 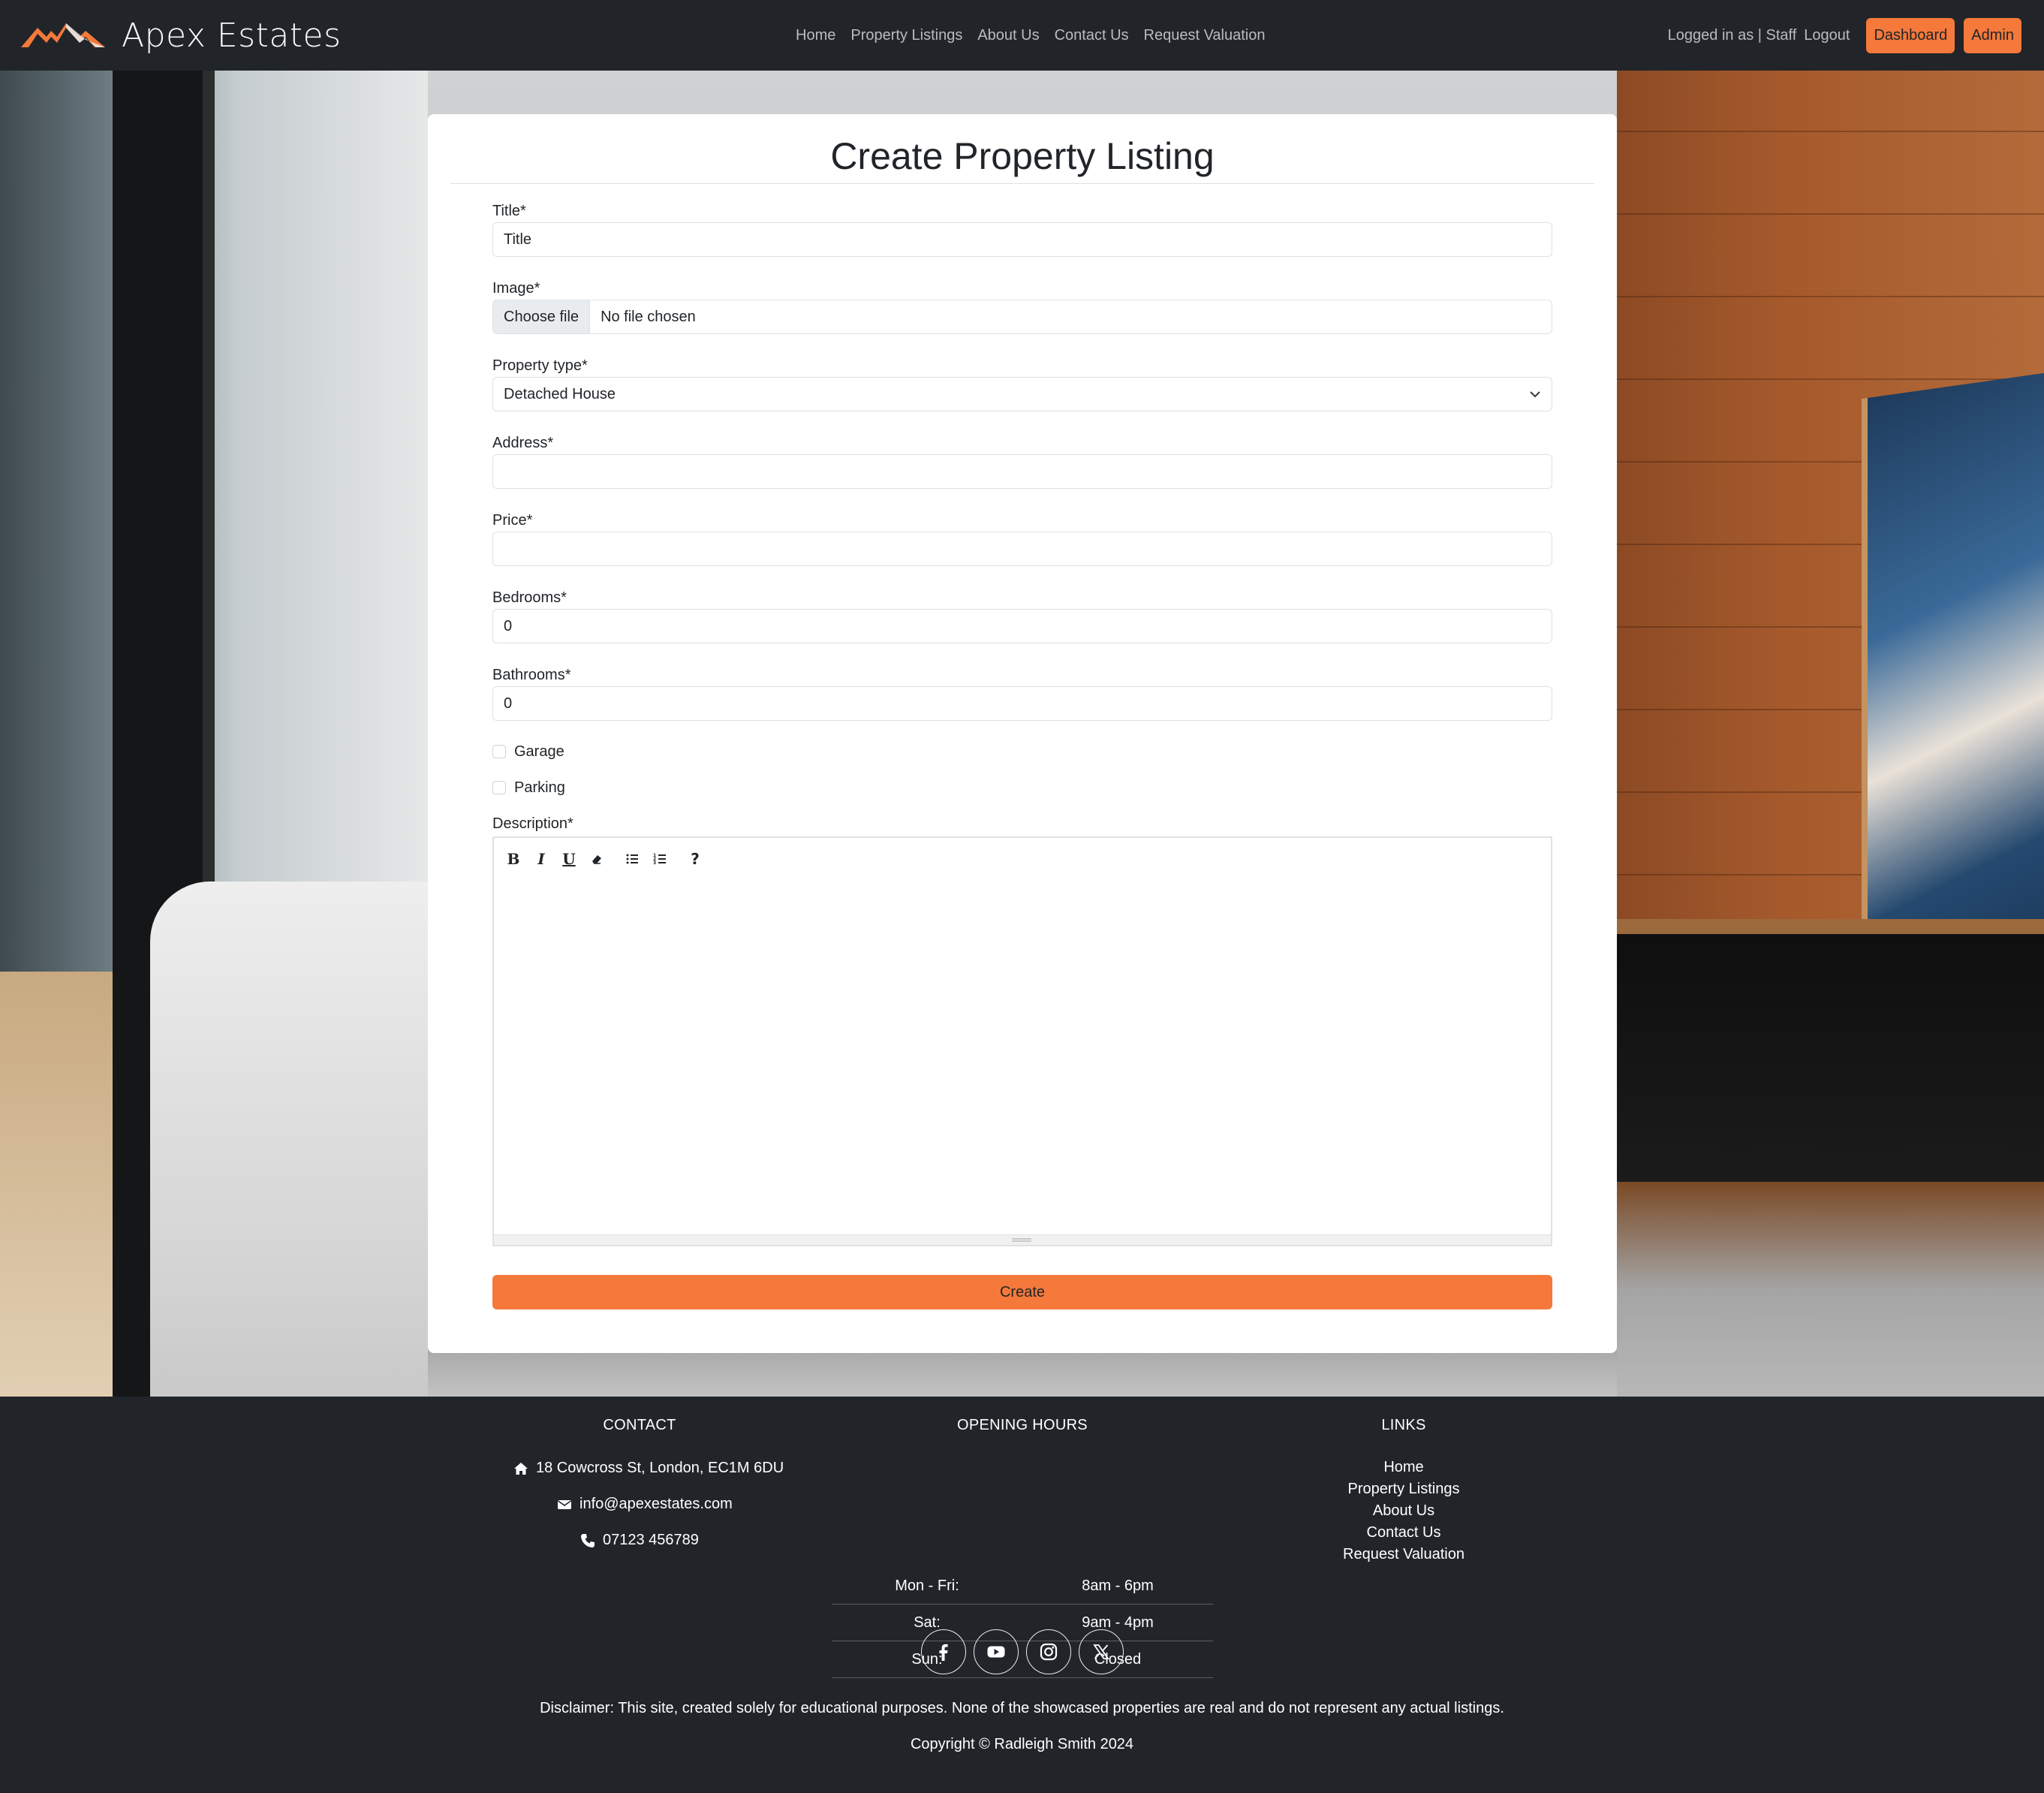 I want to click on bathrooms-label: Bathrooms*, so click(x=531, y=675).